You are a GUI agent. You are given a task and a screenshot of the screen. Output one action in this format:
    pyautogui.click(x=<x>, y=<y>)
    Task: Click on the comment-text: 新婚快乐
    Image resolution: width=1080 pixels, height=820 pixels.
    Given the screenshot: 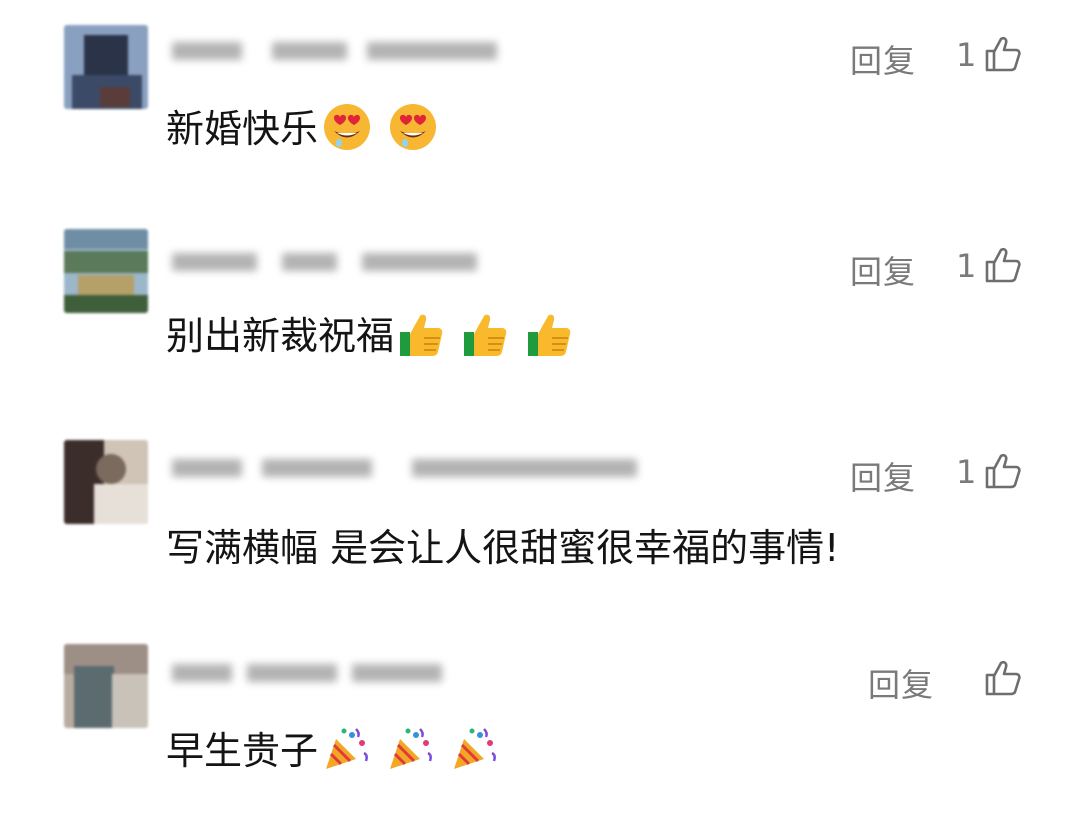 What is the action you would take?
    pyautogui.click(x=304, y=129)
    